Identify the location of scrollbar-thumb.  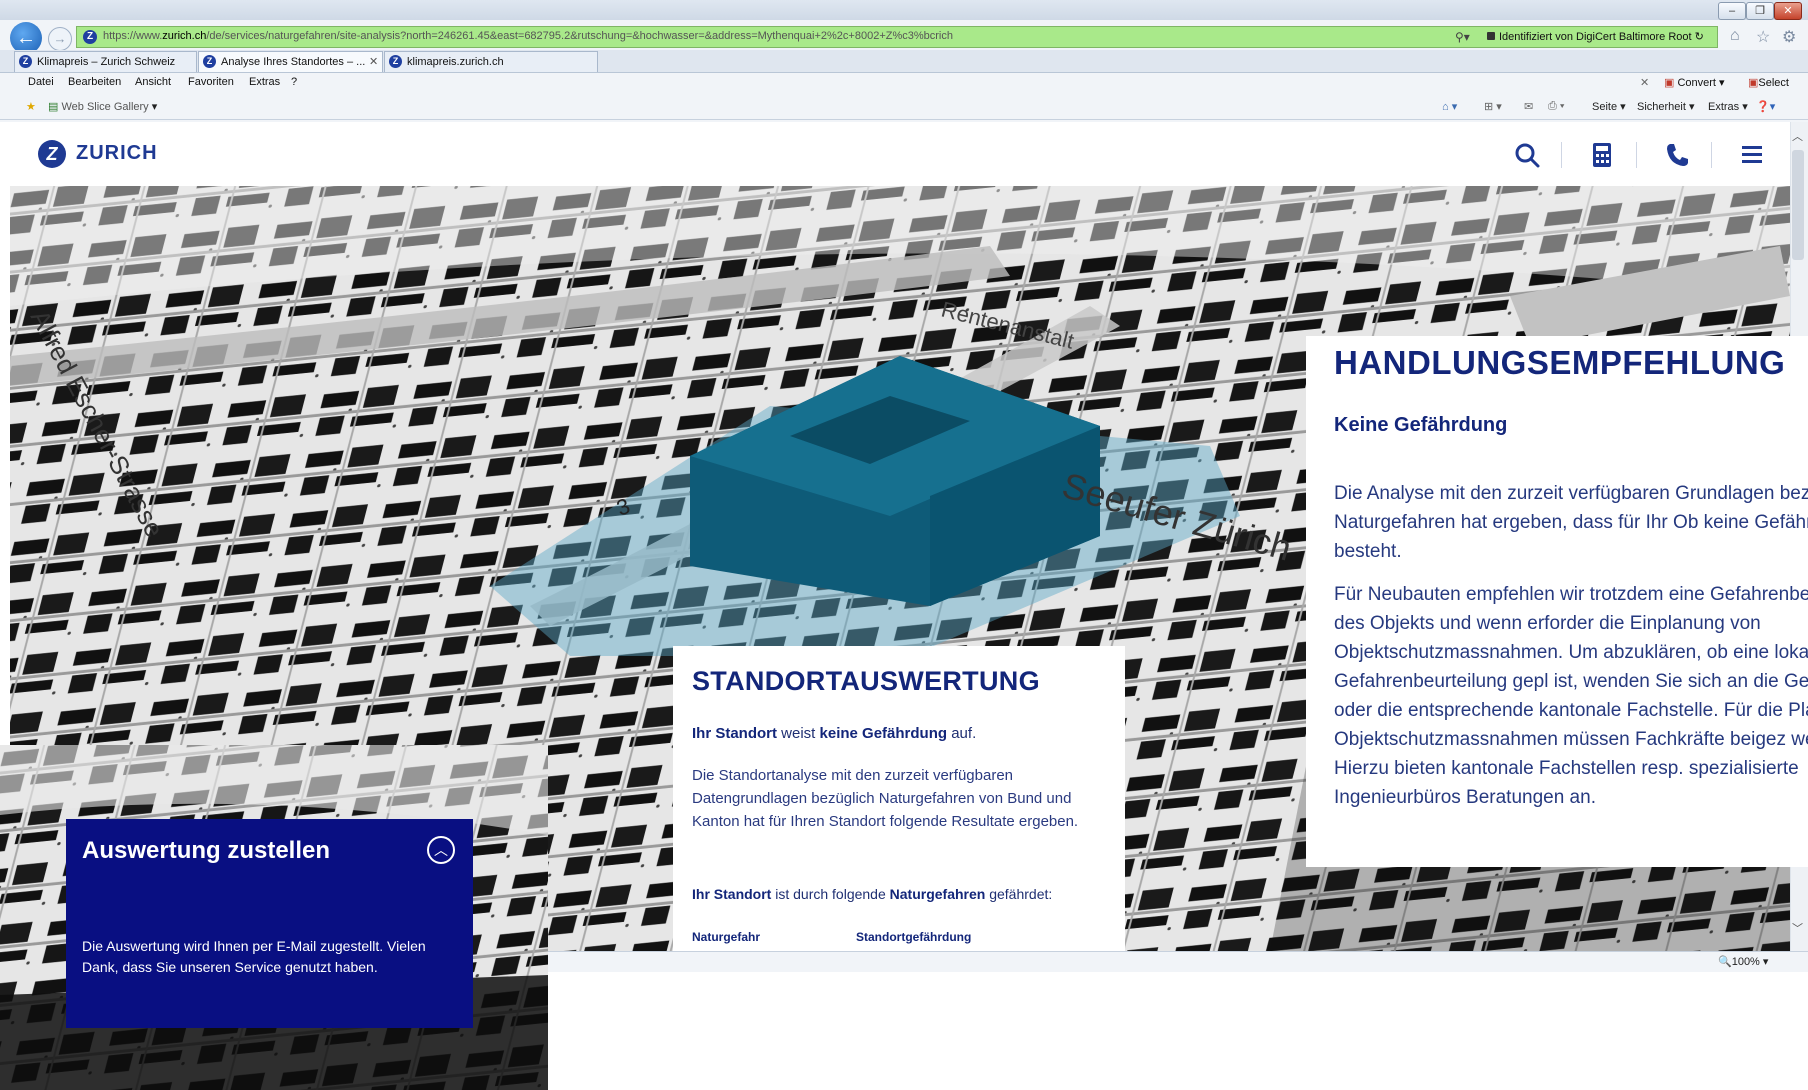
(1798, 205).